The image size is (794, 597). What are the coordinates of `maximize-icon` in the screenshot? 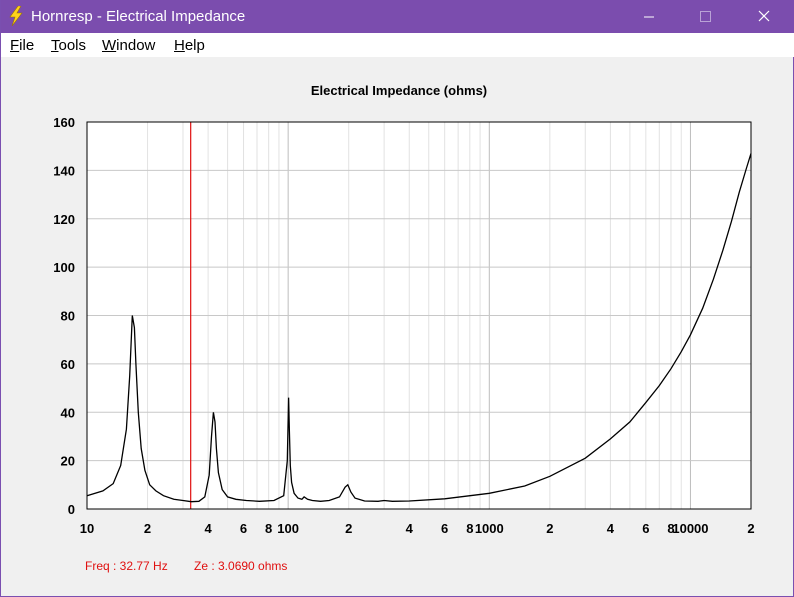 It's located at (705, 16).